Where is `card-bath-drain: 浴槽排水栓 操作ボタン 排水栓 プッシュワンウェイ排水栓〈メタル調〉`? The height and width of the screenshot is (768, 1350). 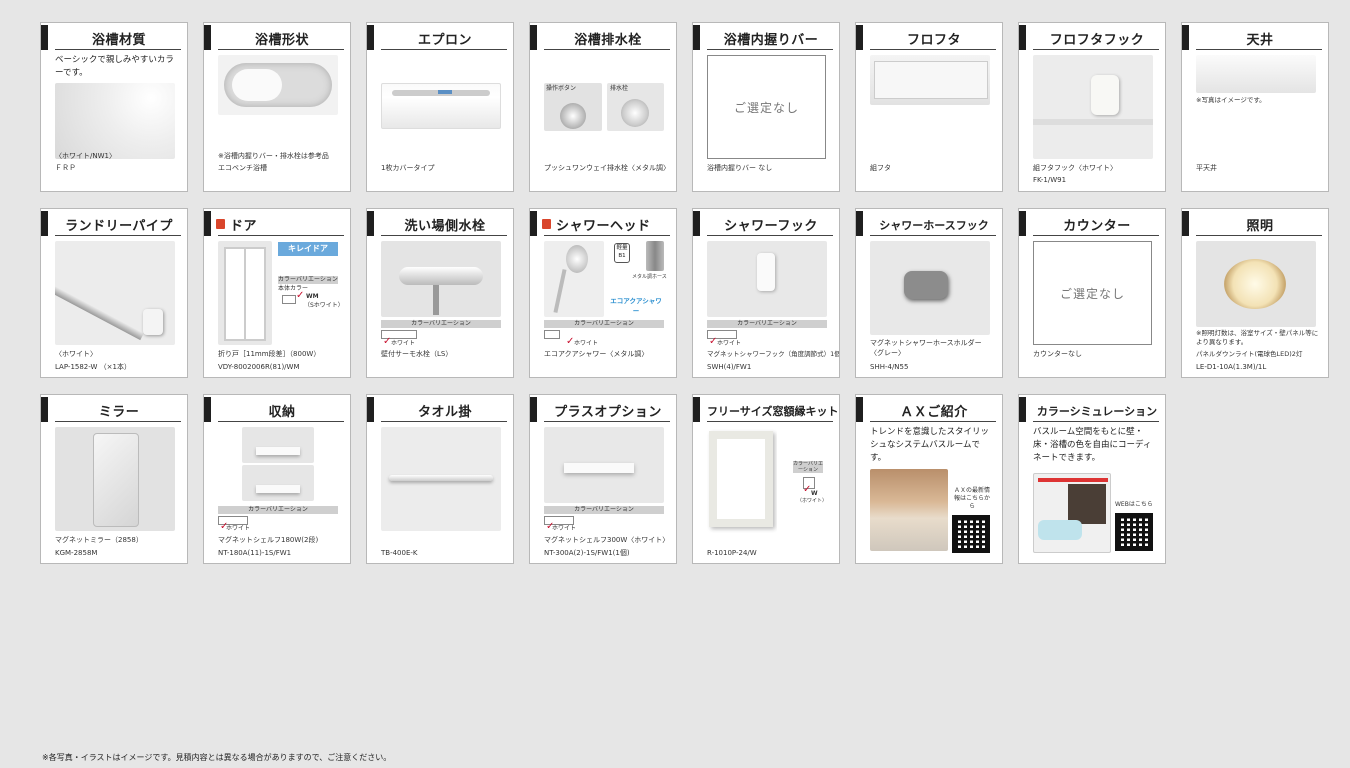
card-bath-drain: 浴槽排水栓 操作ボタン 排水栓 プッシュワンウェイ排水栓〈メタル調〉 is located at coordinates (603, 107).